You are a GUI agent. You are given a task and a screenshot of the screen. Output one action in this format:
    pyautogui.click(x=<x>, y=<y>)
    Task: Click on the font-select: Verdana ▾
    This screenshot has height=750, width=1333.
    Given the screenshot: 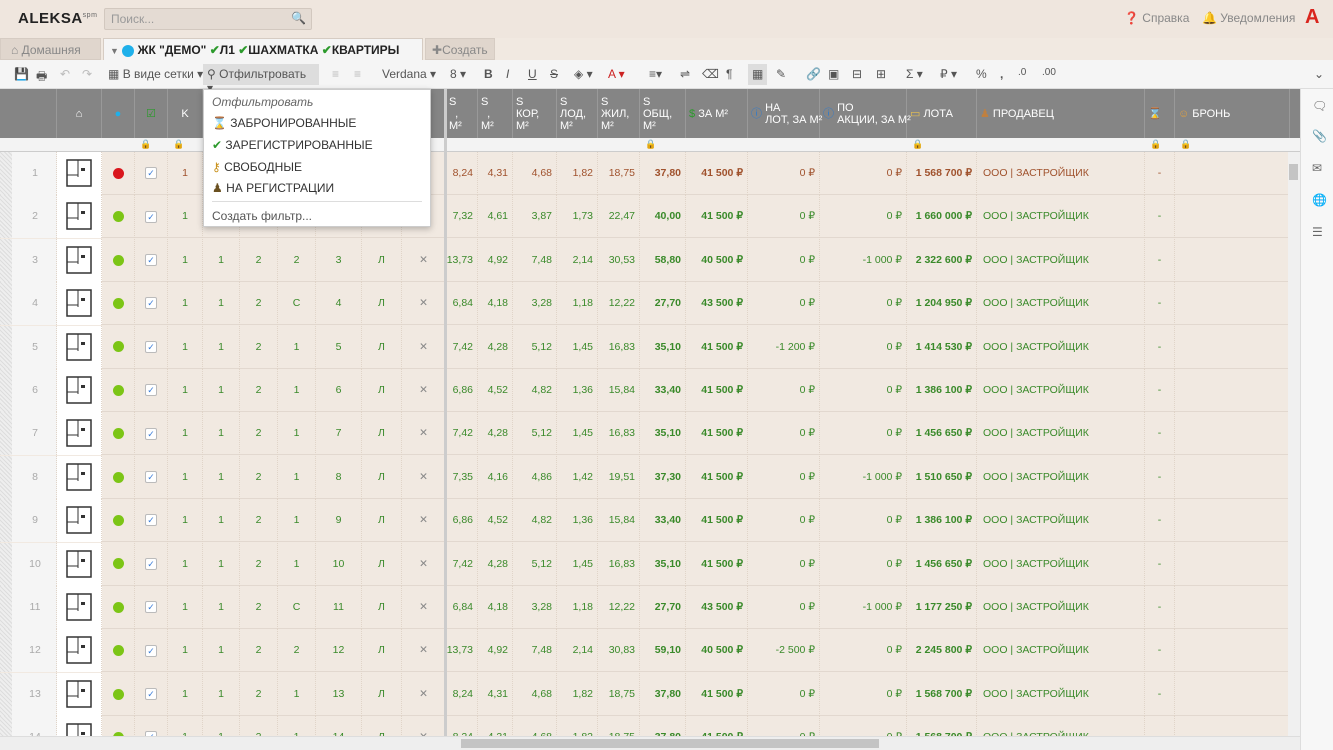 What is the action you would take?
    pyautogui.click(x=409, y=74)
    